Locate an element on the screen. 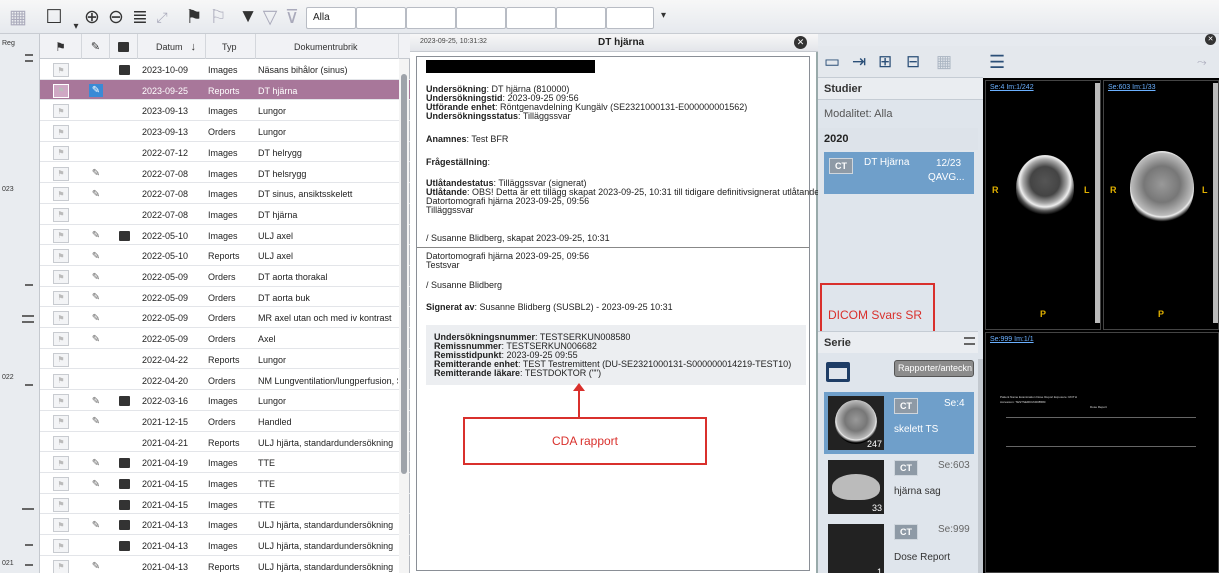  table-row: ⚑ ✎ 2021-04-19 Images TTE is located at coordinates (225, 462).